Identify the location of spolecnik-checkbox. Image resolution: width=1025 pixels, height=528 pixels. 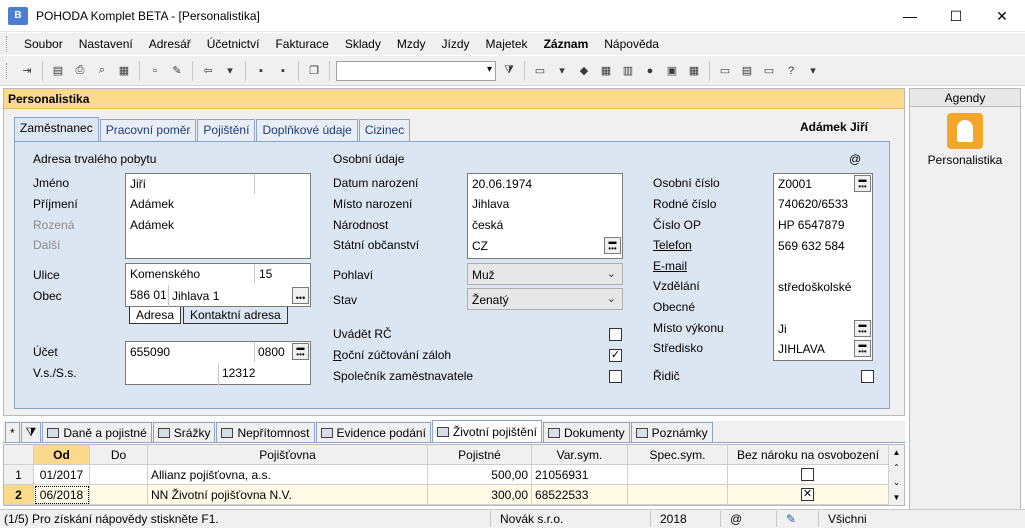
(615, 376).